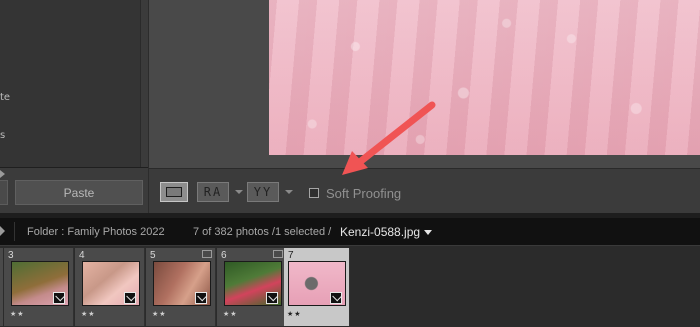 Image resolution: width=700 pixels, height=327 pixels. What do you see at coordinates (363, 193) in the screenshot?
I see `soft-proofing-label: Soft Proofing` at bounding box center [363, 193].